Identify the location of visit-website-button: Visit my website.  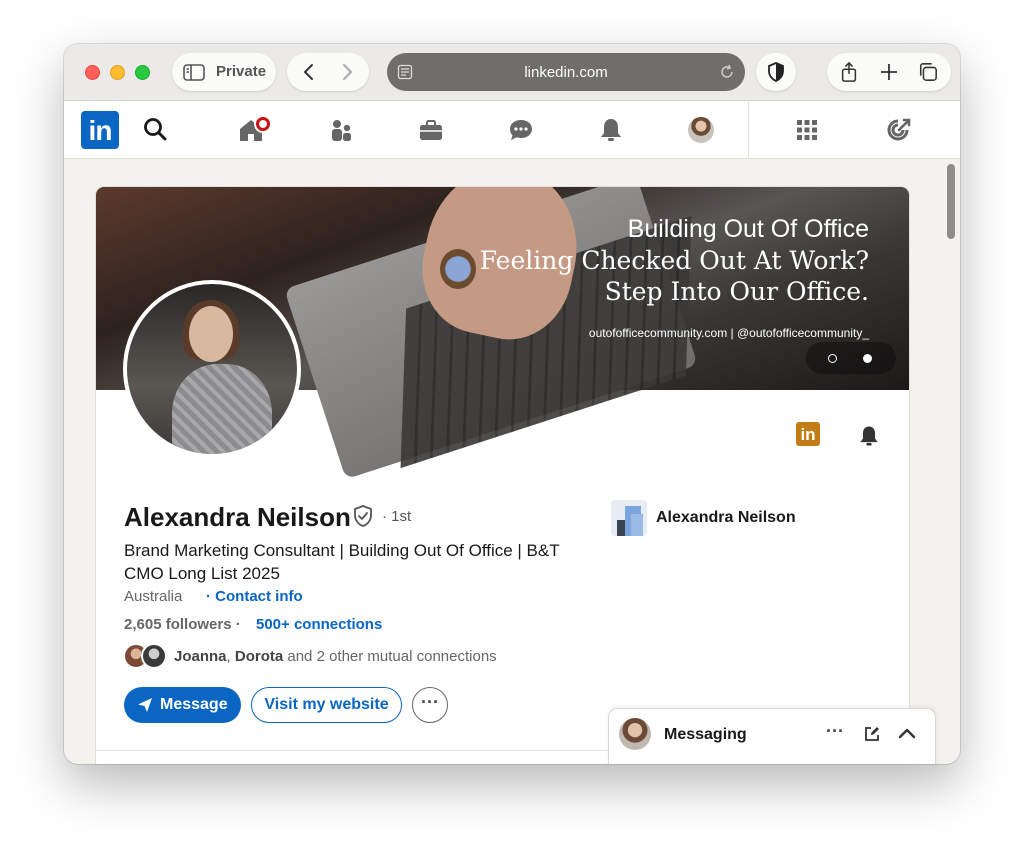
(326, 705).